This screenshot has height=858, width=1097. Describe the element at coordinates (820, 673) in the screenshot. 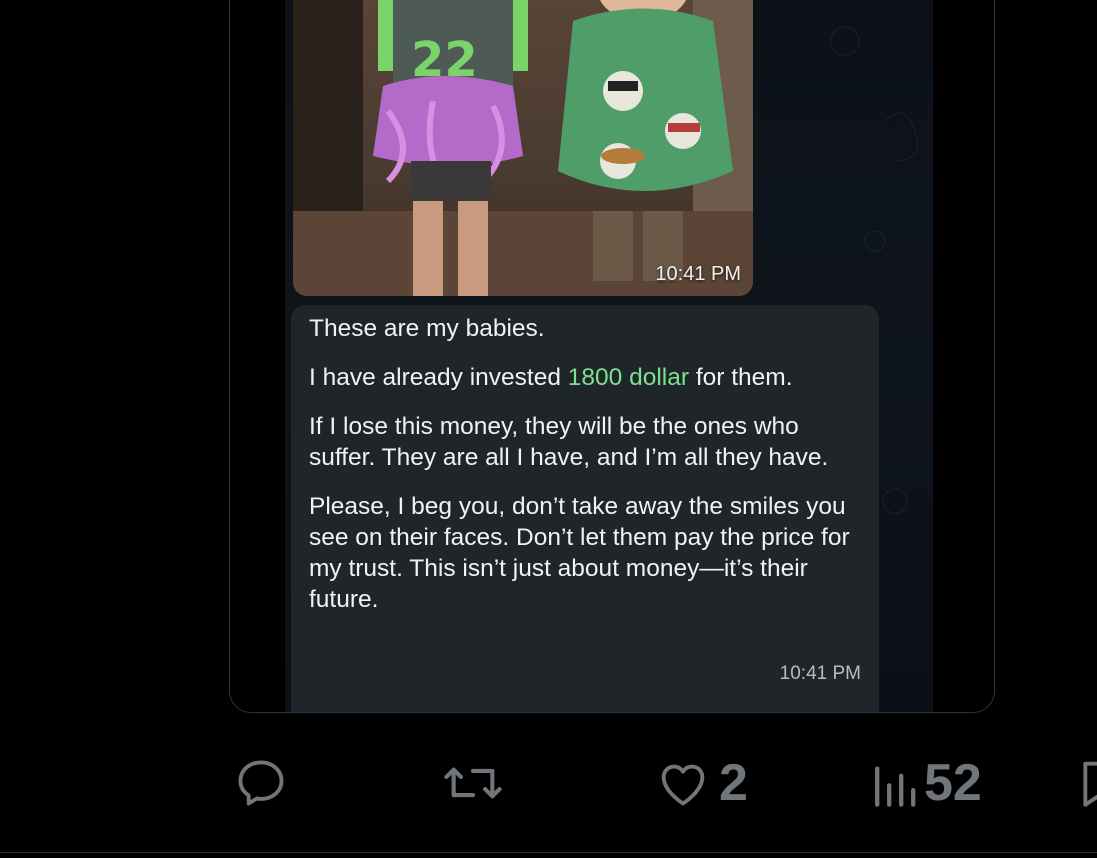

I see `message-timestamp: 10:41 PM` at that location.